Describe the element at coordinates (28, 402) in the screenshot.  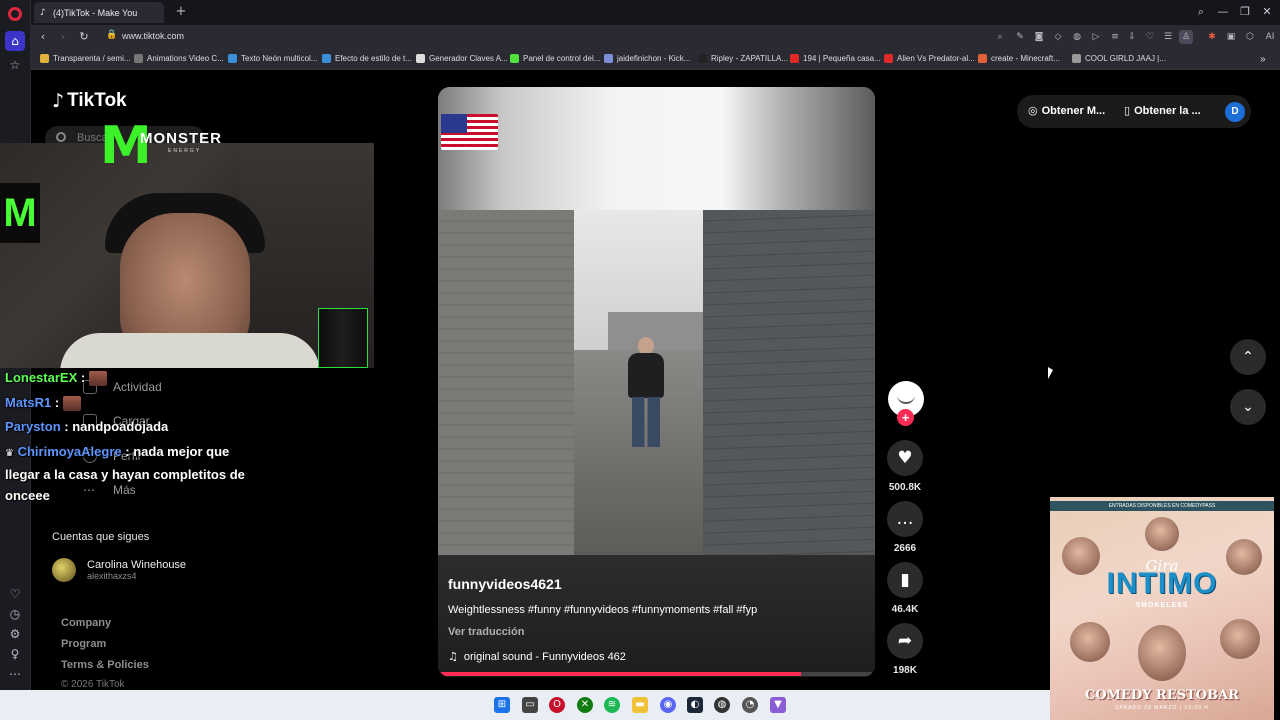
I see `chat-user: MatsR1` at that location.